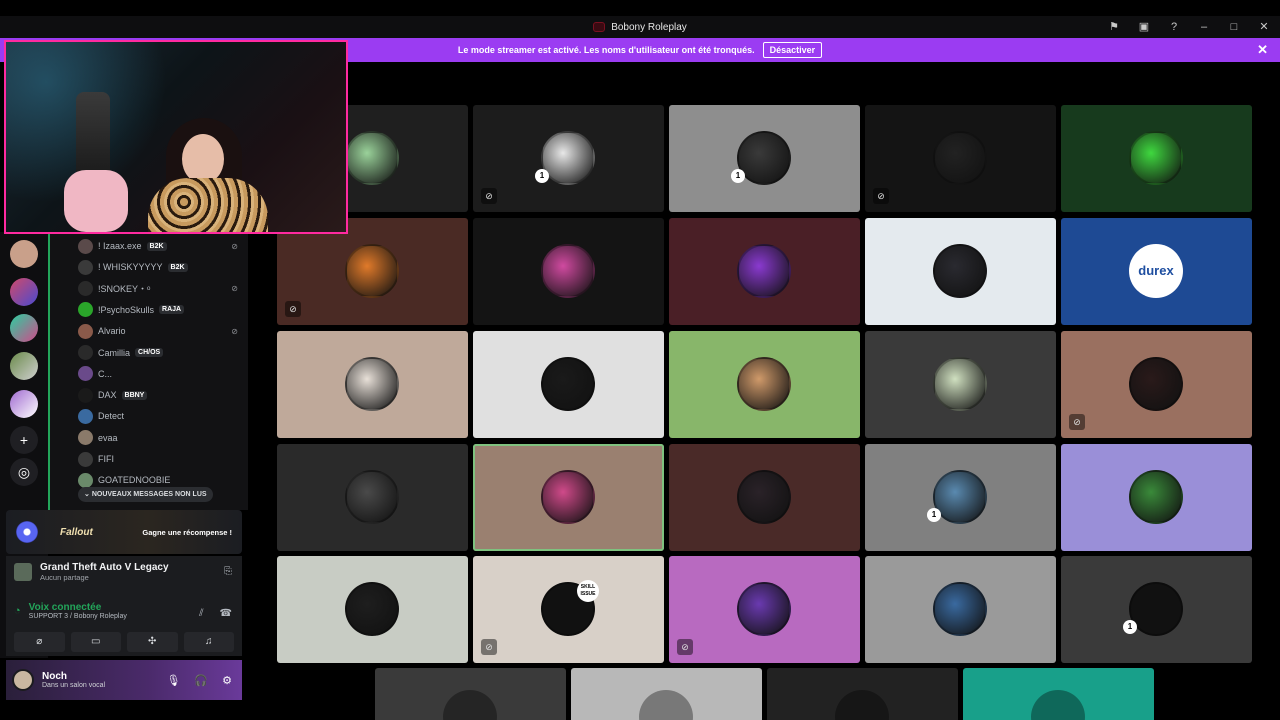  I want to click on noise-suppression-icon: ⫽, so click(201, 613).